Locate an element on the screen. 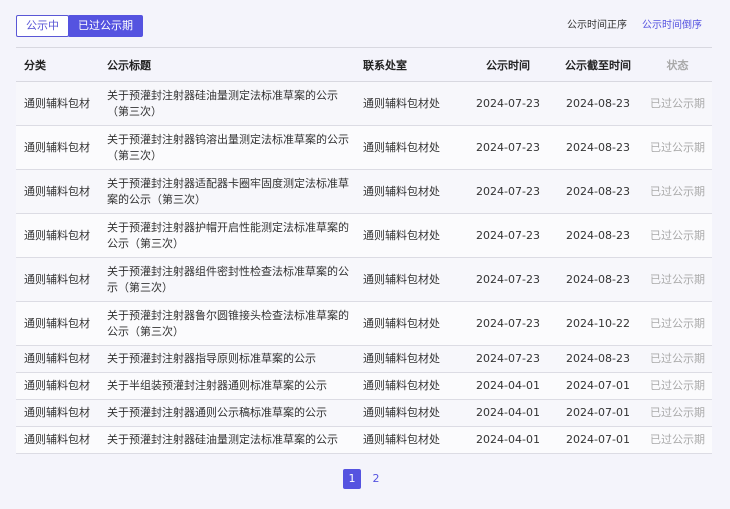 This screenshot has width=730, height=509. cell-title-link: 关于预灌封注射器钨溶出量测定法标准草案的公示（第三次） is located at coordinates (232, 147).